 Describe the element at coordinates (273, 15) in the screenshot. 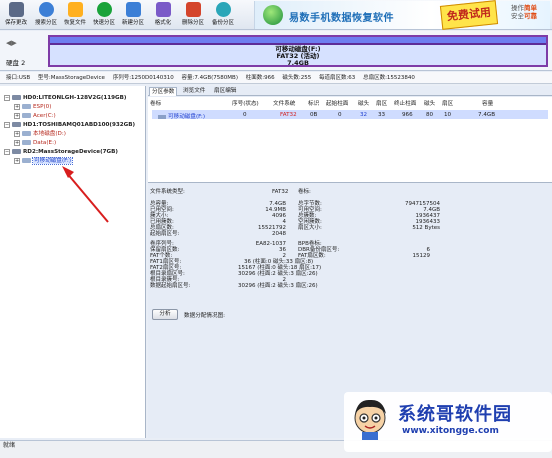

I see `banner-logo-icon` at that location.